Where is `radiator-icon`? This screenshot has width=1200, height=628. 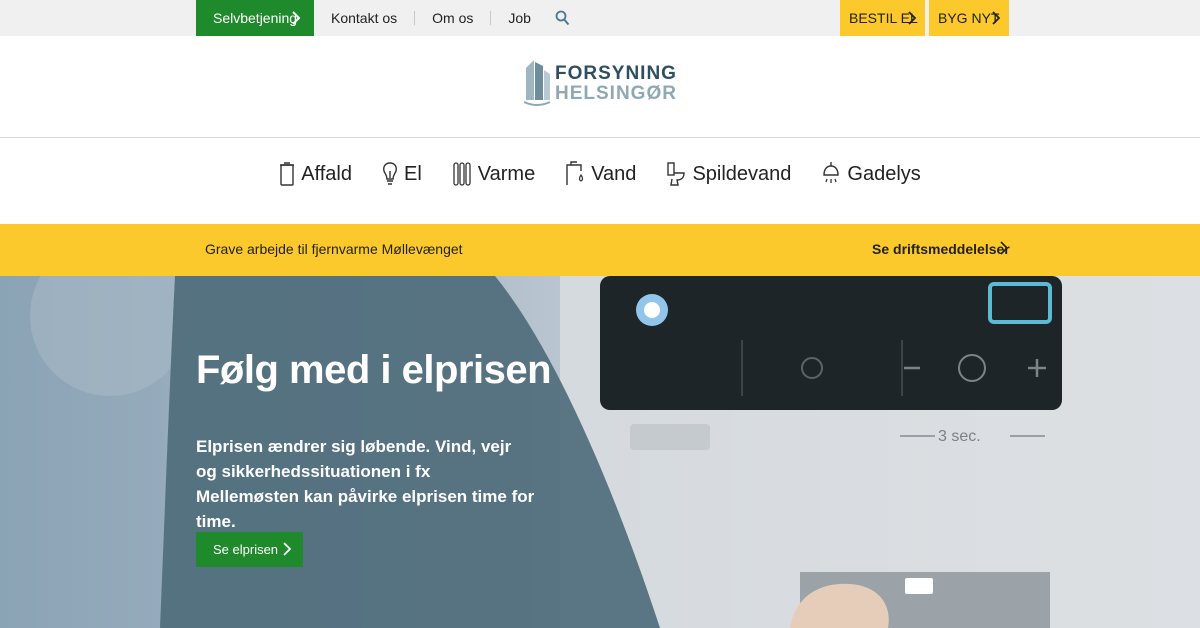 radiator-icon is located at coordinates (462, 174).